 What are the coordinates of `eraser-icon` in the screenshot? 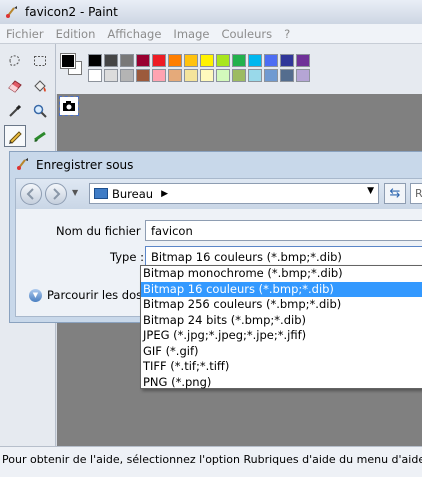 It's located at (15, 86).